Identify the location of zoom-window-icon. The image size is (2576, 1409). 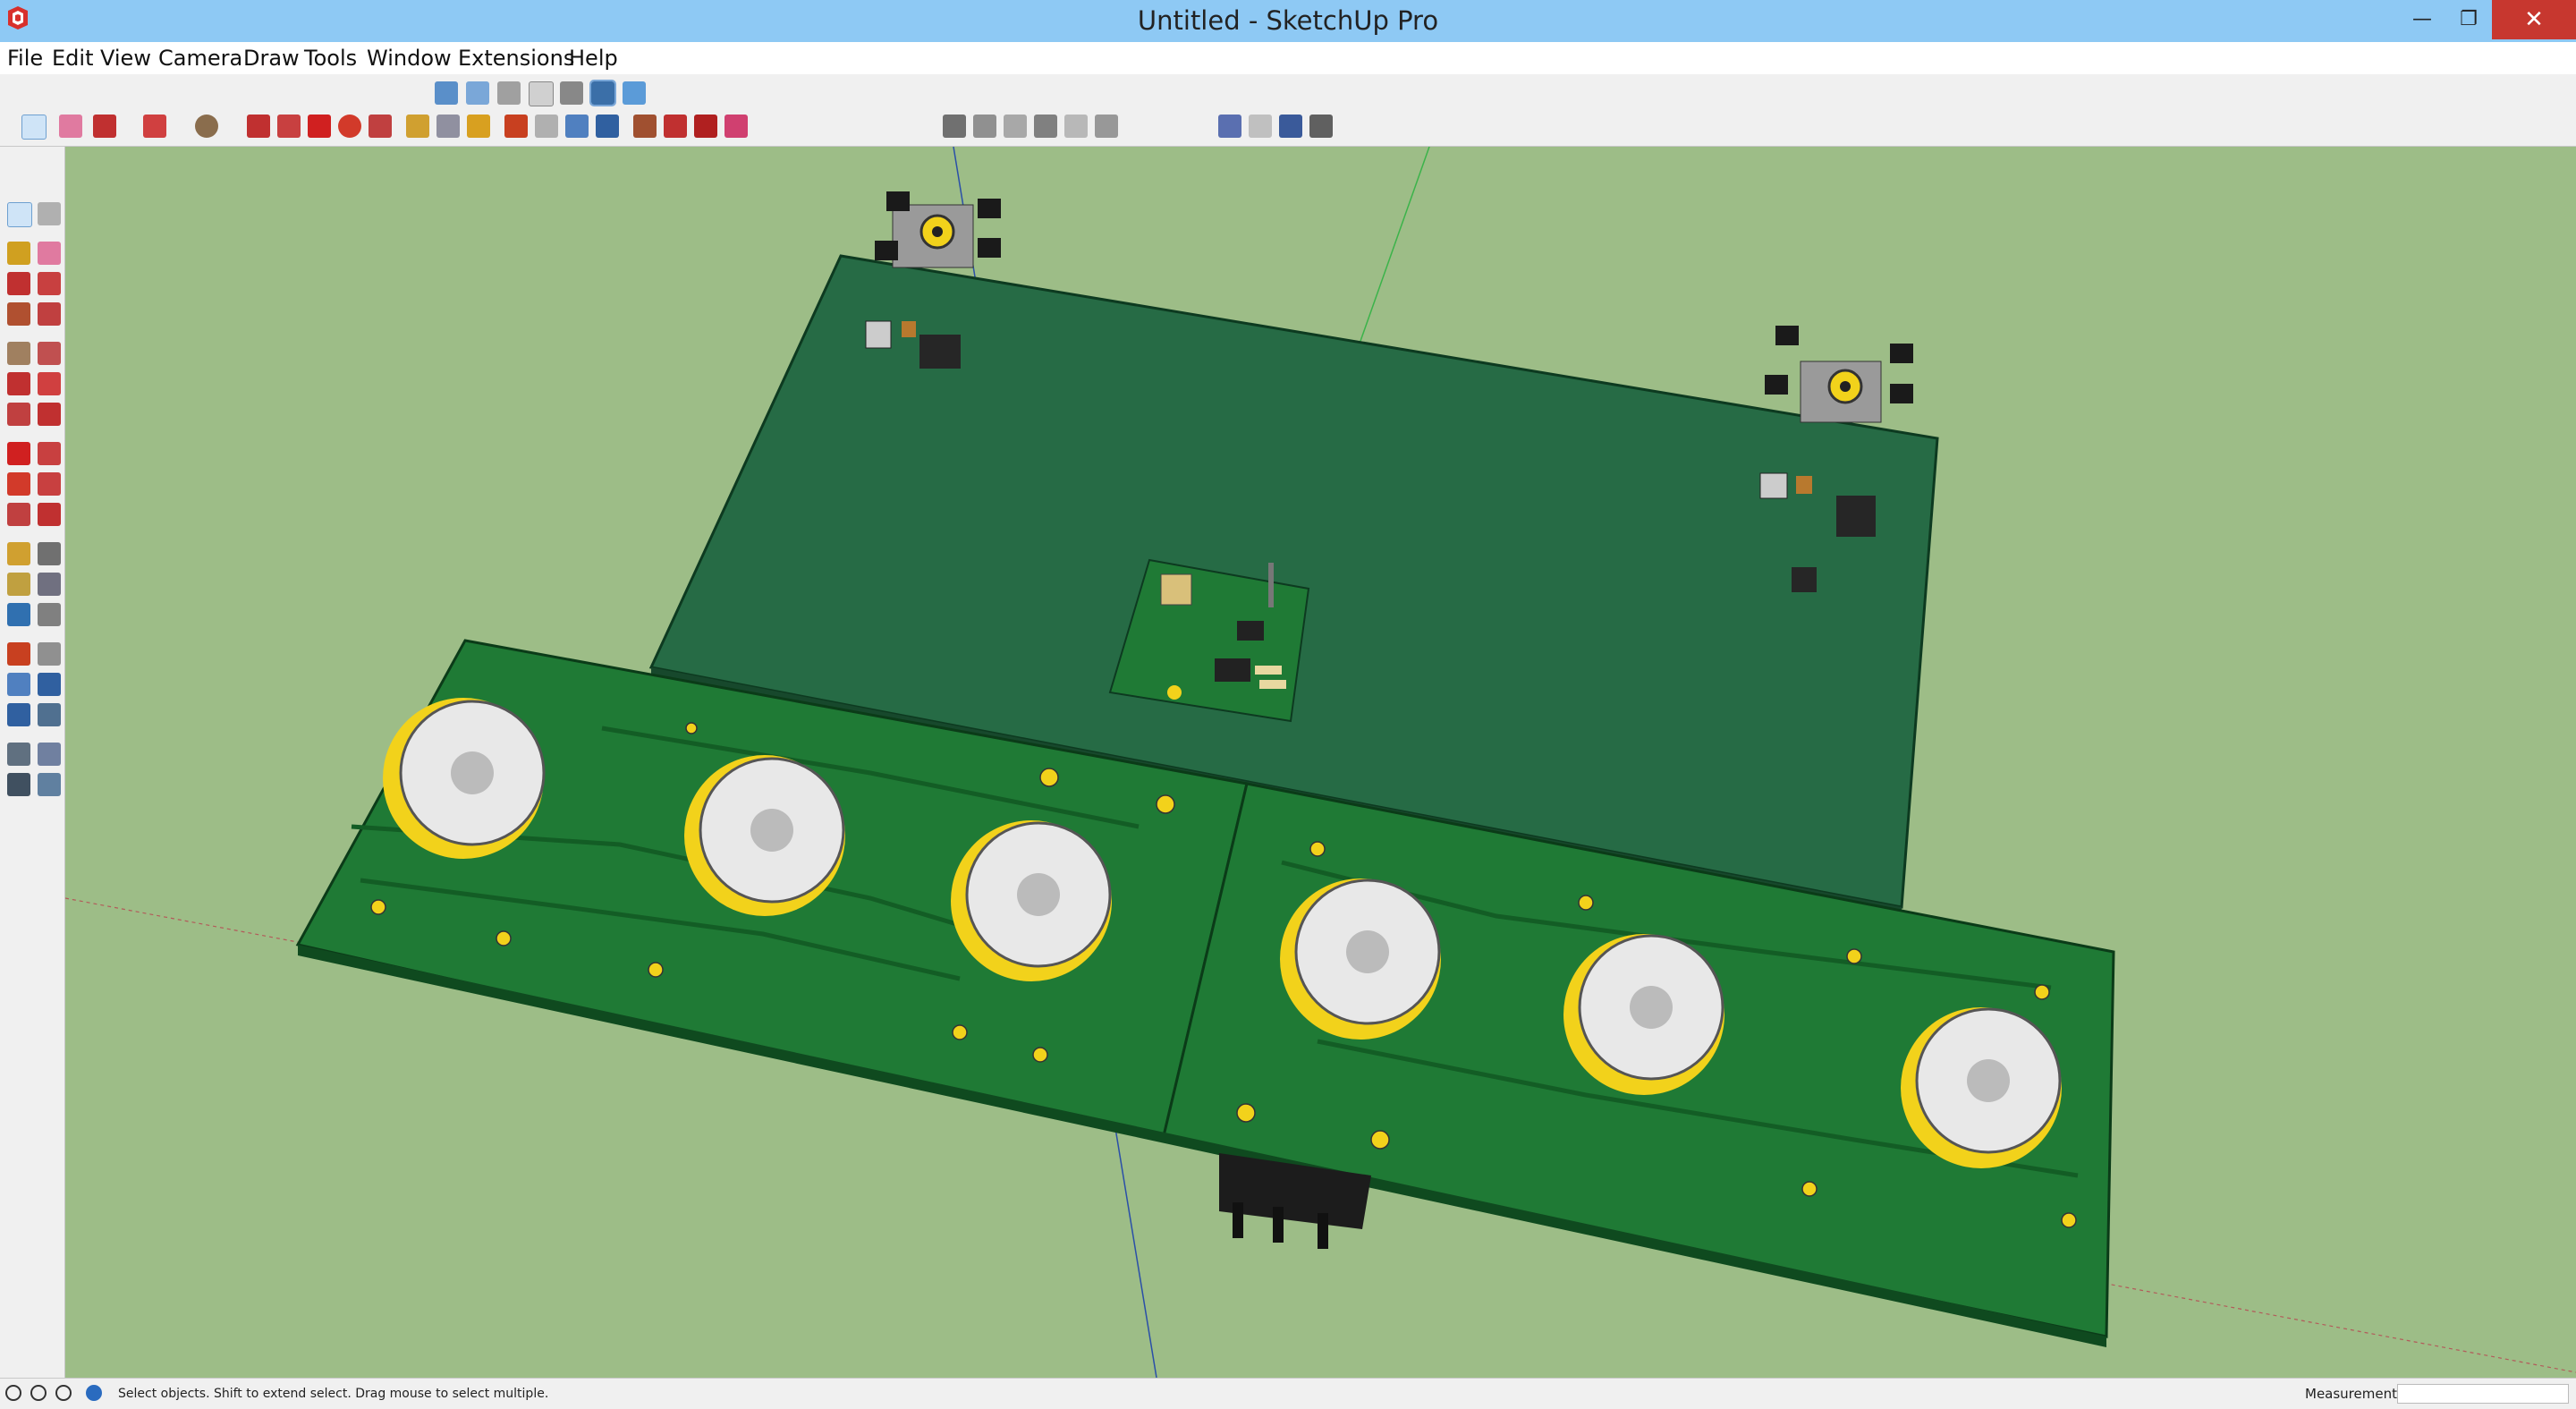
(49, 685).